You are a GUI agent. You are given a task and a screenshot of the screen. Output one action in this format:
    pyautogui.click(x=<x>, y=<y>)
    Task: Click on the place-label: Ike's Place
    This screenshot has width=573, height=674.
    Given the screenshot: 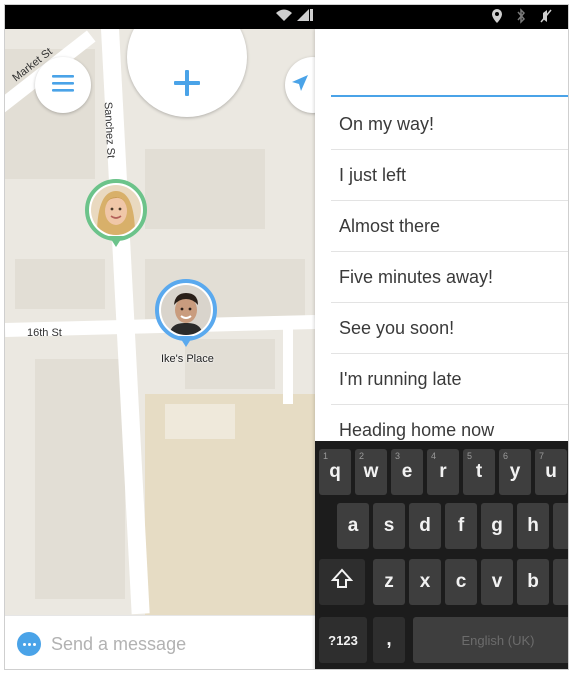 What is the action you would take?
    pyautogui.click(x=187, y=359)
    